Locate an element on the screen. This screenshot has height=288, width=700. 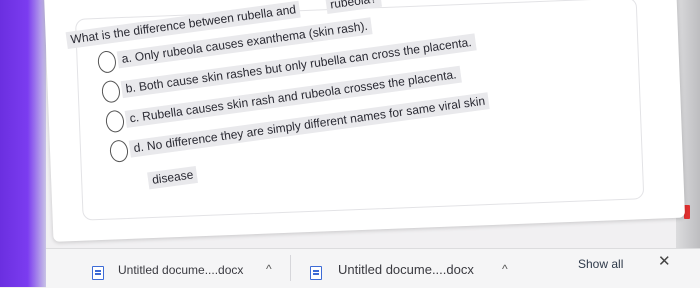
download-item-1: Untitled docume....docx ^ is located at coordinates (166, 268).